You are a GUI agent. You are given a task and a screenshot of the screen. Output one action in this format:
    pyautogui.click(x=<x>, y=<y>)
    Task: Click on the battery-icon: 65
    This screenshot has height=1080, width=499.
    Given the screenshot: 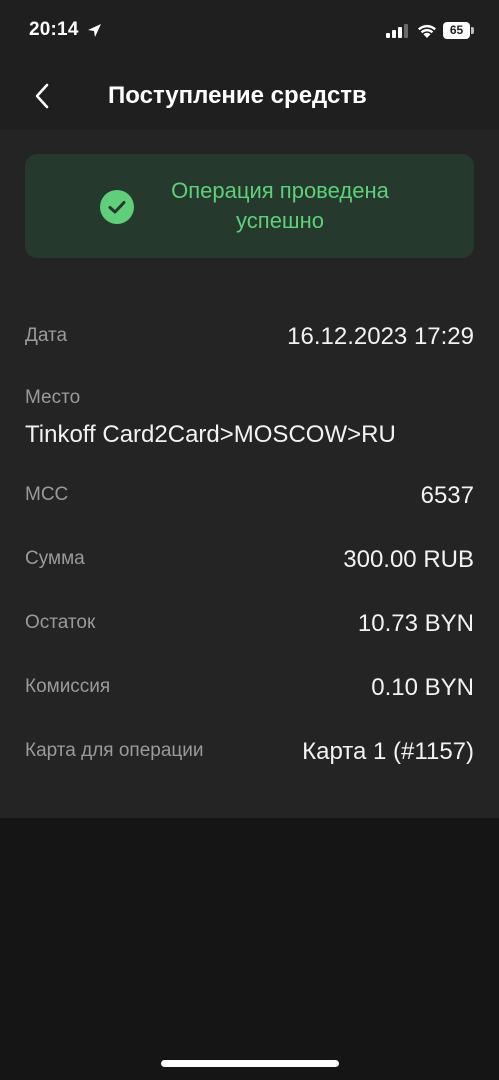 What is the action you would take?
    pyautogui.click(x=458, y=30)
    